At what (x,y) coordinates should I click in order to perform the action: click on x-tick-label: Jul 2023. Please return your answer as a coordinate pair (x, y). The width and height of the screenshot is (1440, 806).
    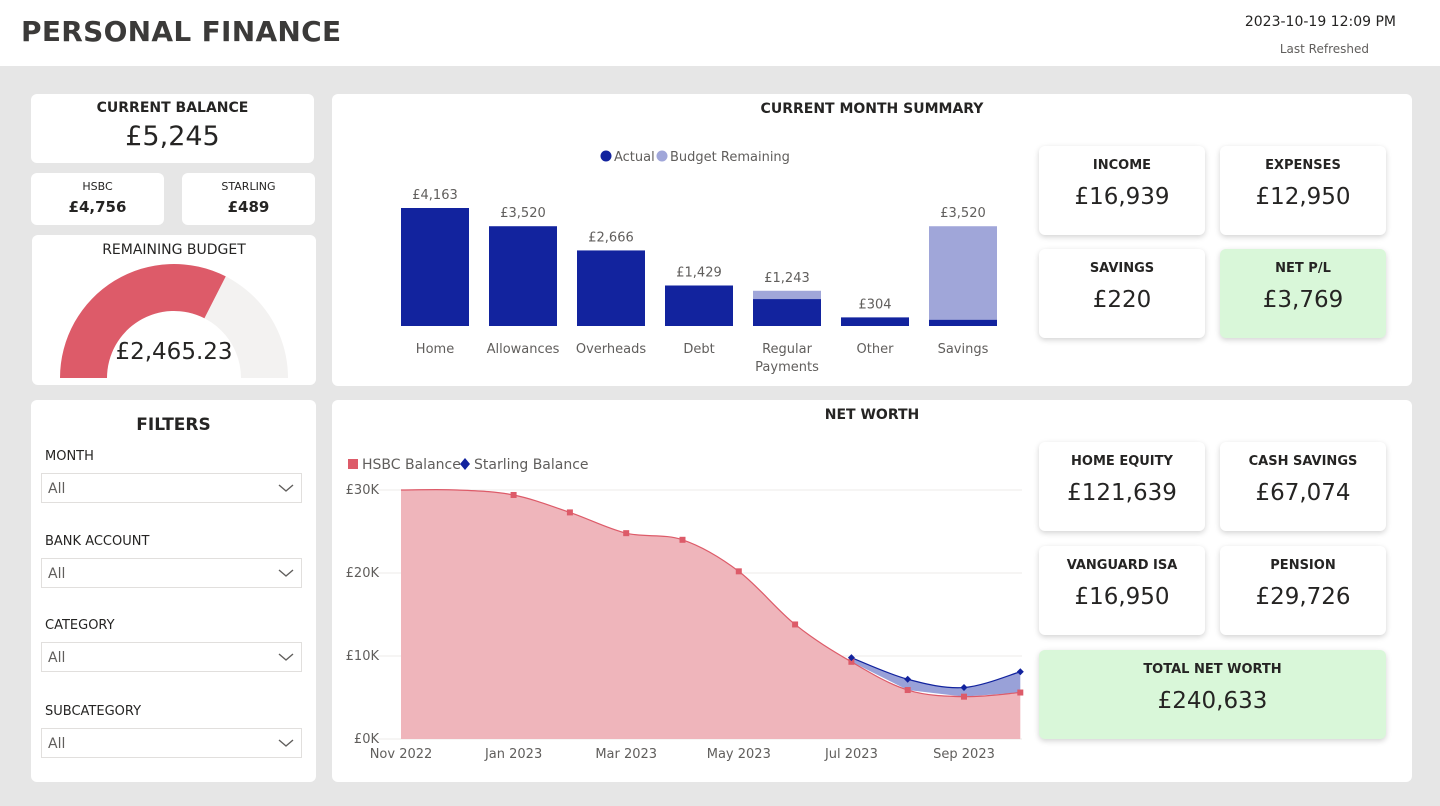
    Looking at the image, I should click on (851, 754).